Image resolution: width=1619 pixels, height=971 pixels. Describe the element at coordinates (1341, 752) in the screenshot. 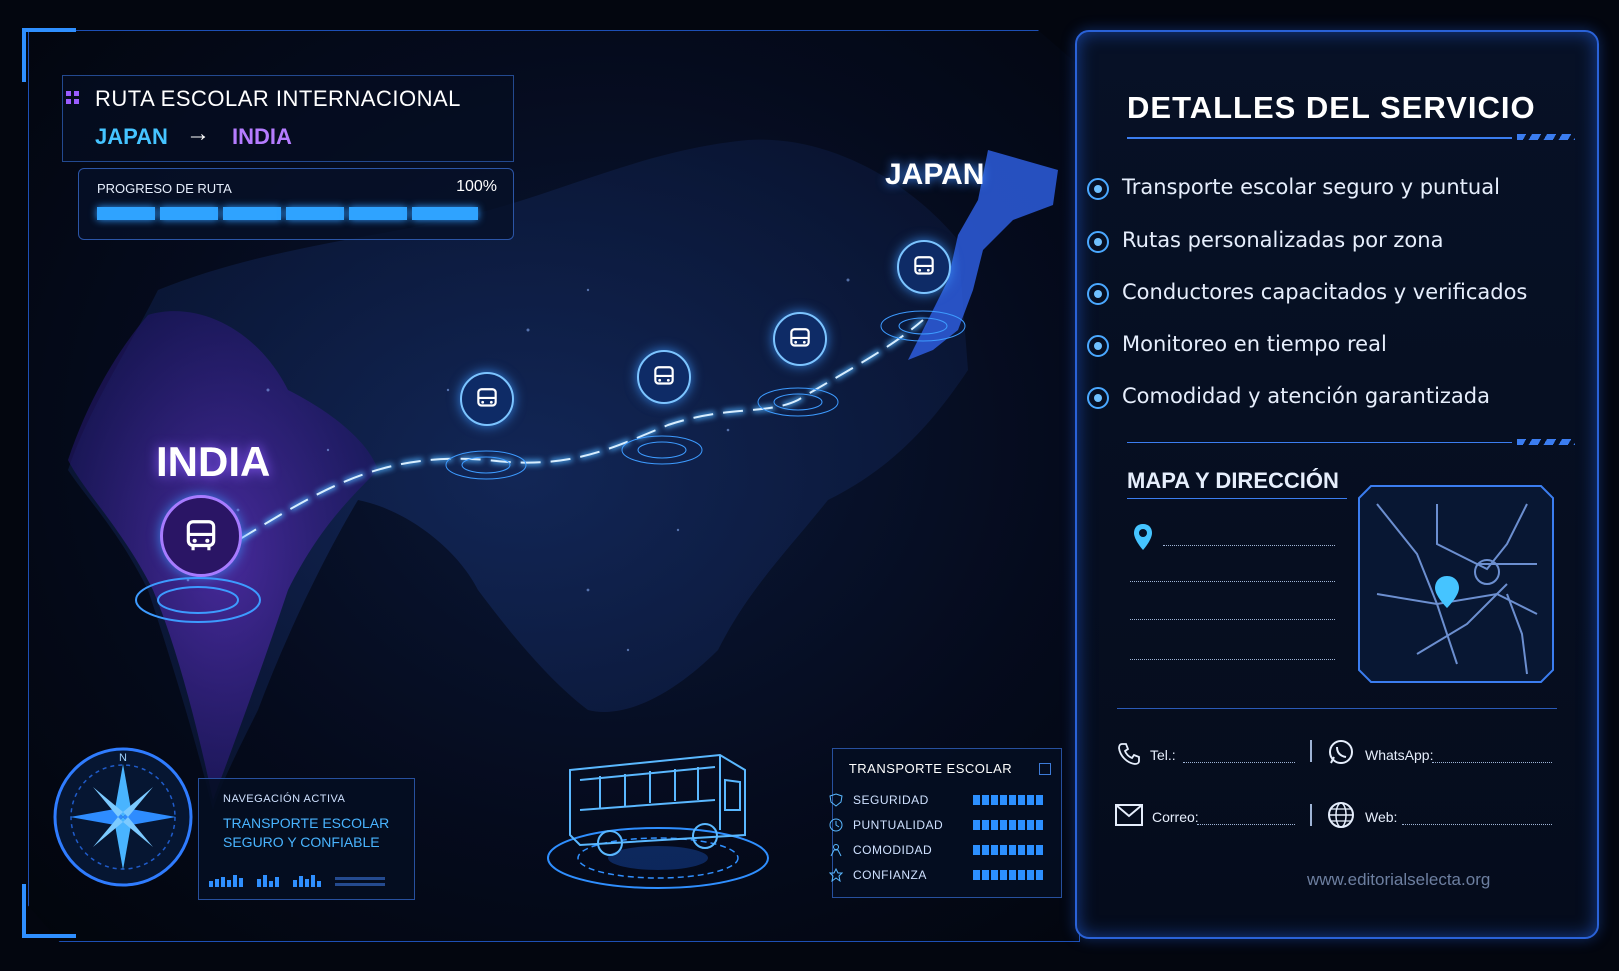

I see `whatsapp-icon` at that location.